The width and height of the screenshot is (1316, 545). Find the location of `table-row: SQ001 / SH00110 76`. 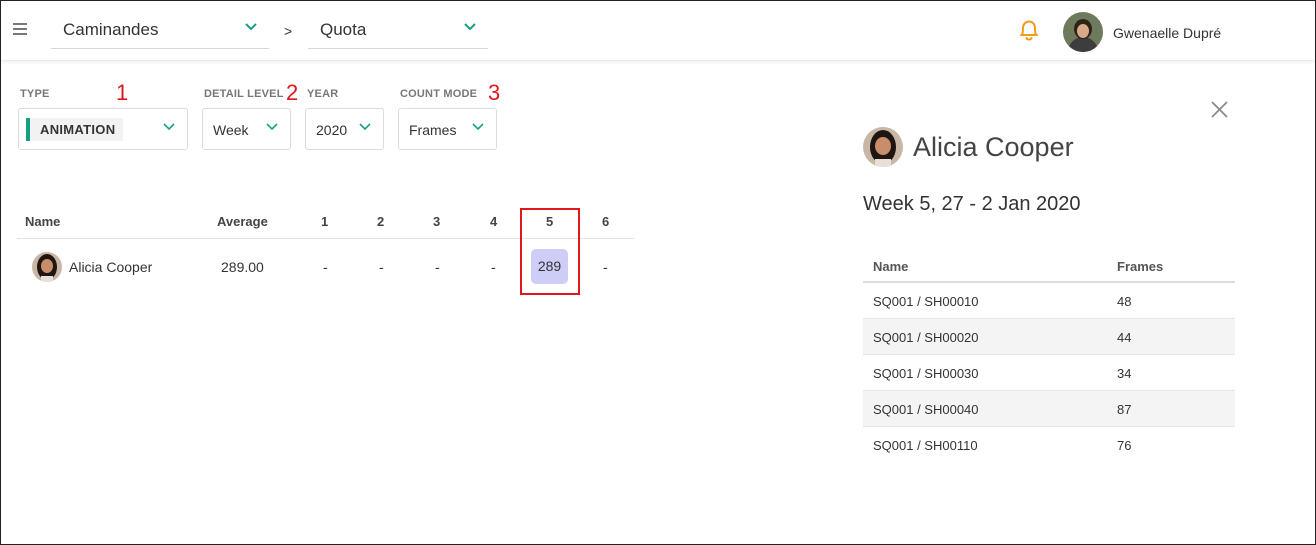

table-row: SQ001 / SH00110 76 is located at coordinates (1049, 445).